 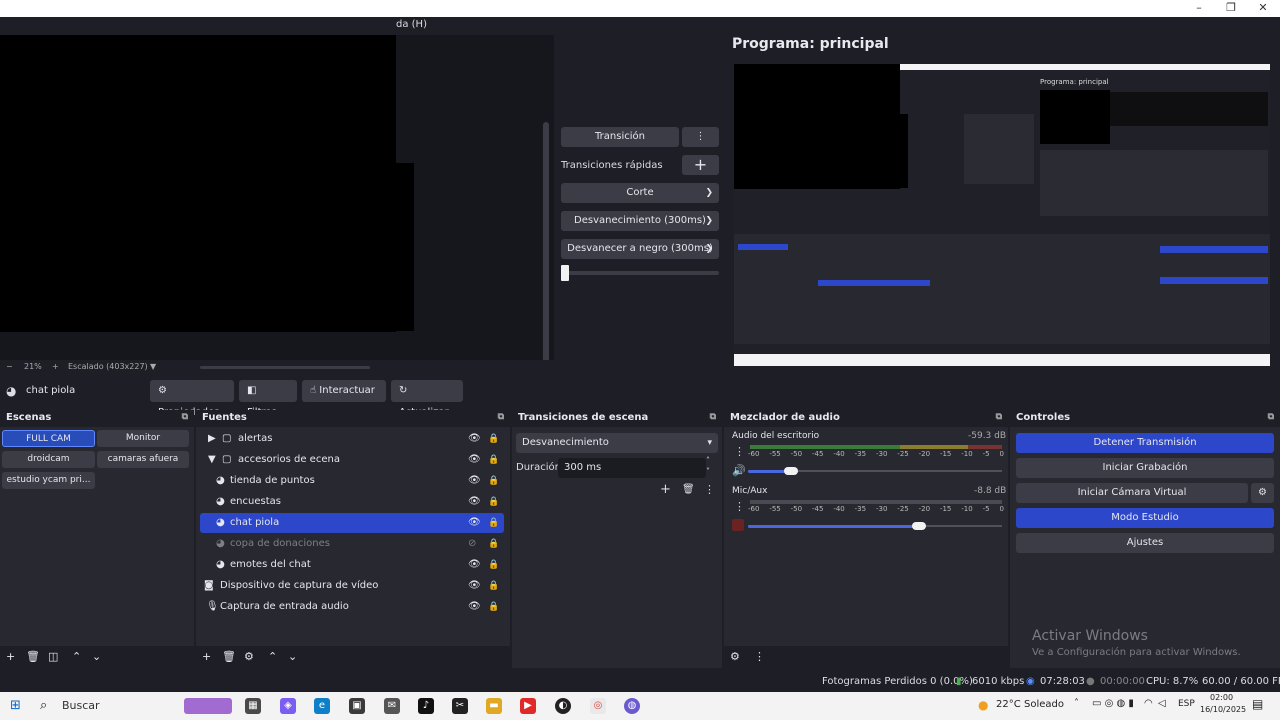 What do you see at coordinates (1132, 493) in the screenshot?
I see `start-virtual-cam-button: Iniciar Cámara Virtual` at bounding box center [1132, 493].